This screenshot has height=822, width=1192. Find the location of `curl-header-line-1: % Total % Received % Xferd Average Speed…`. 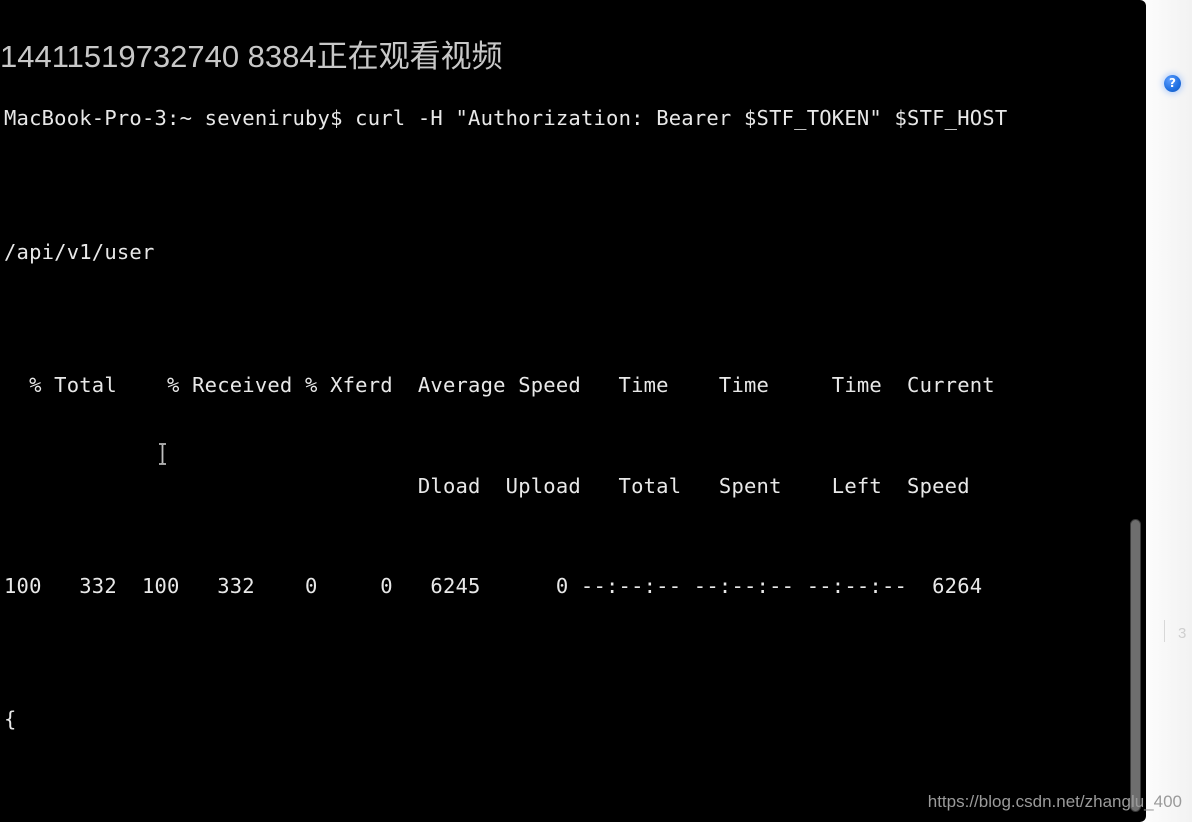

curl-header-line-1: % Total % Received % Xferd Average Speed… is located at coordinates (499, 385).